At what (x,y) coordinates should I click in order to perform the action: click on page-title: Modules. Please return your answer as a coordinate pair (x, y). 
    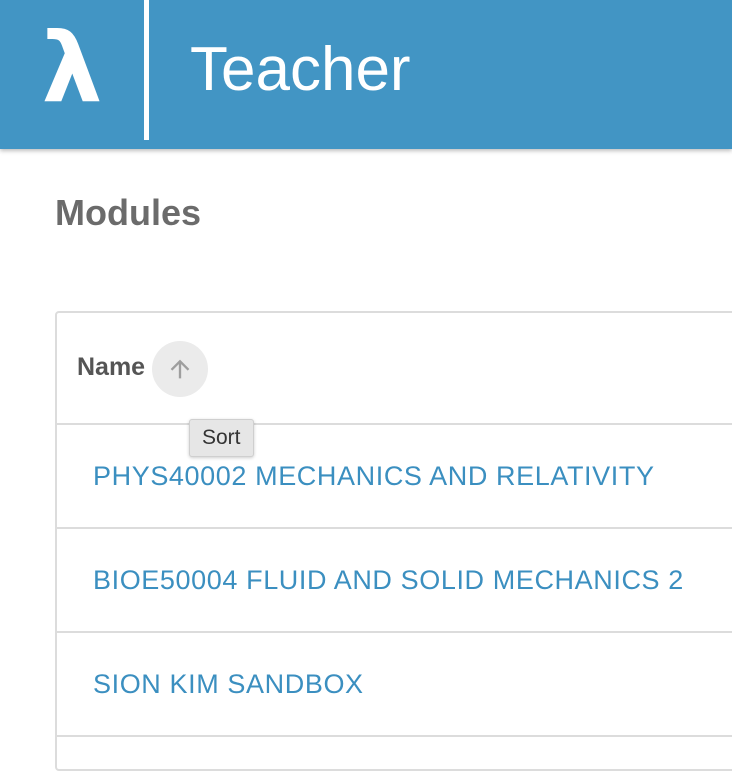
    Looking at the image, I should click on (128, 212).